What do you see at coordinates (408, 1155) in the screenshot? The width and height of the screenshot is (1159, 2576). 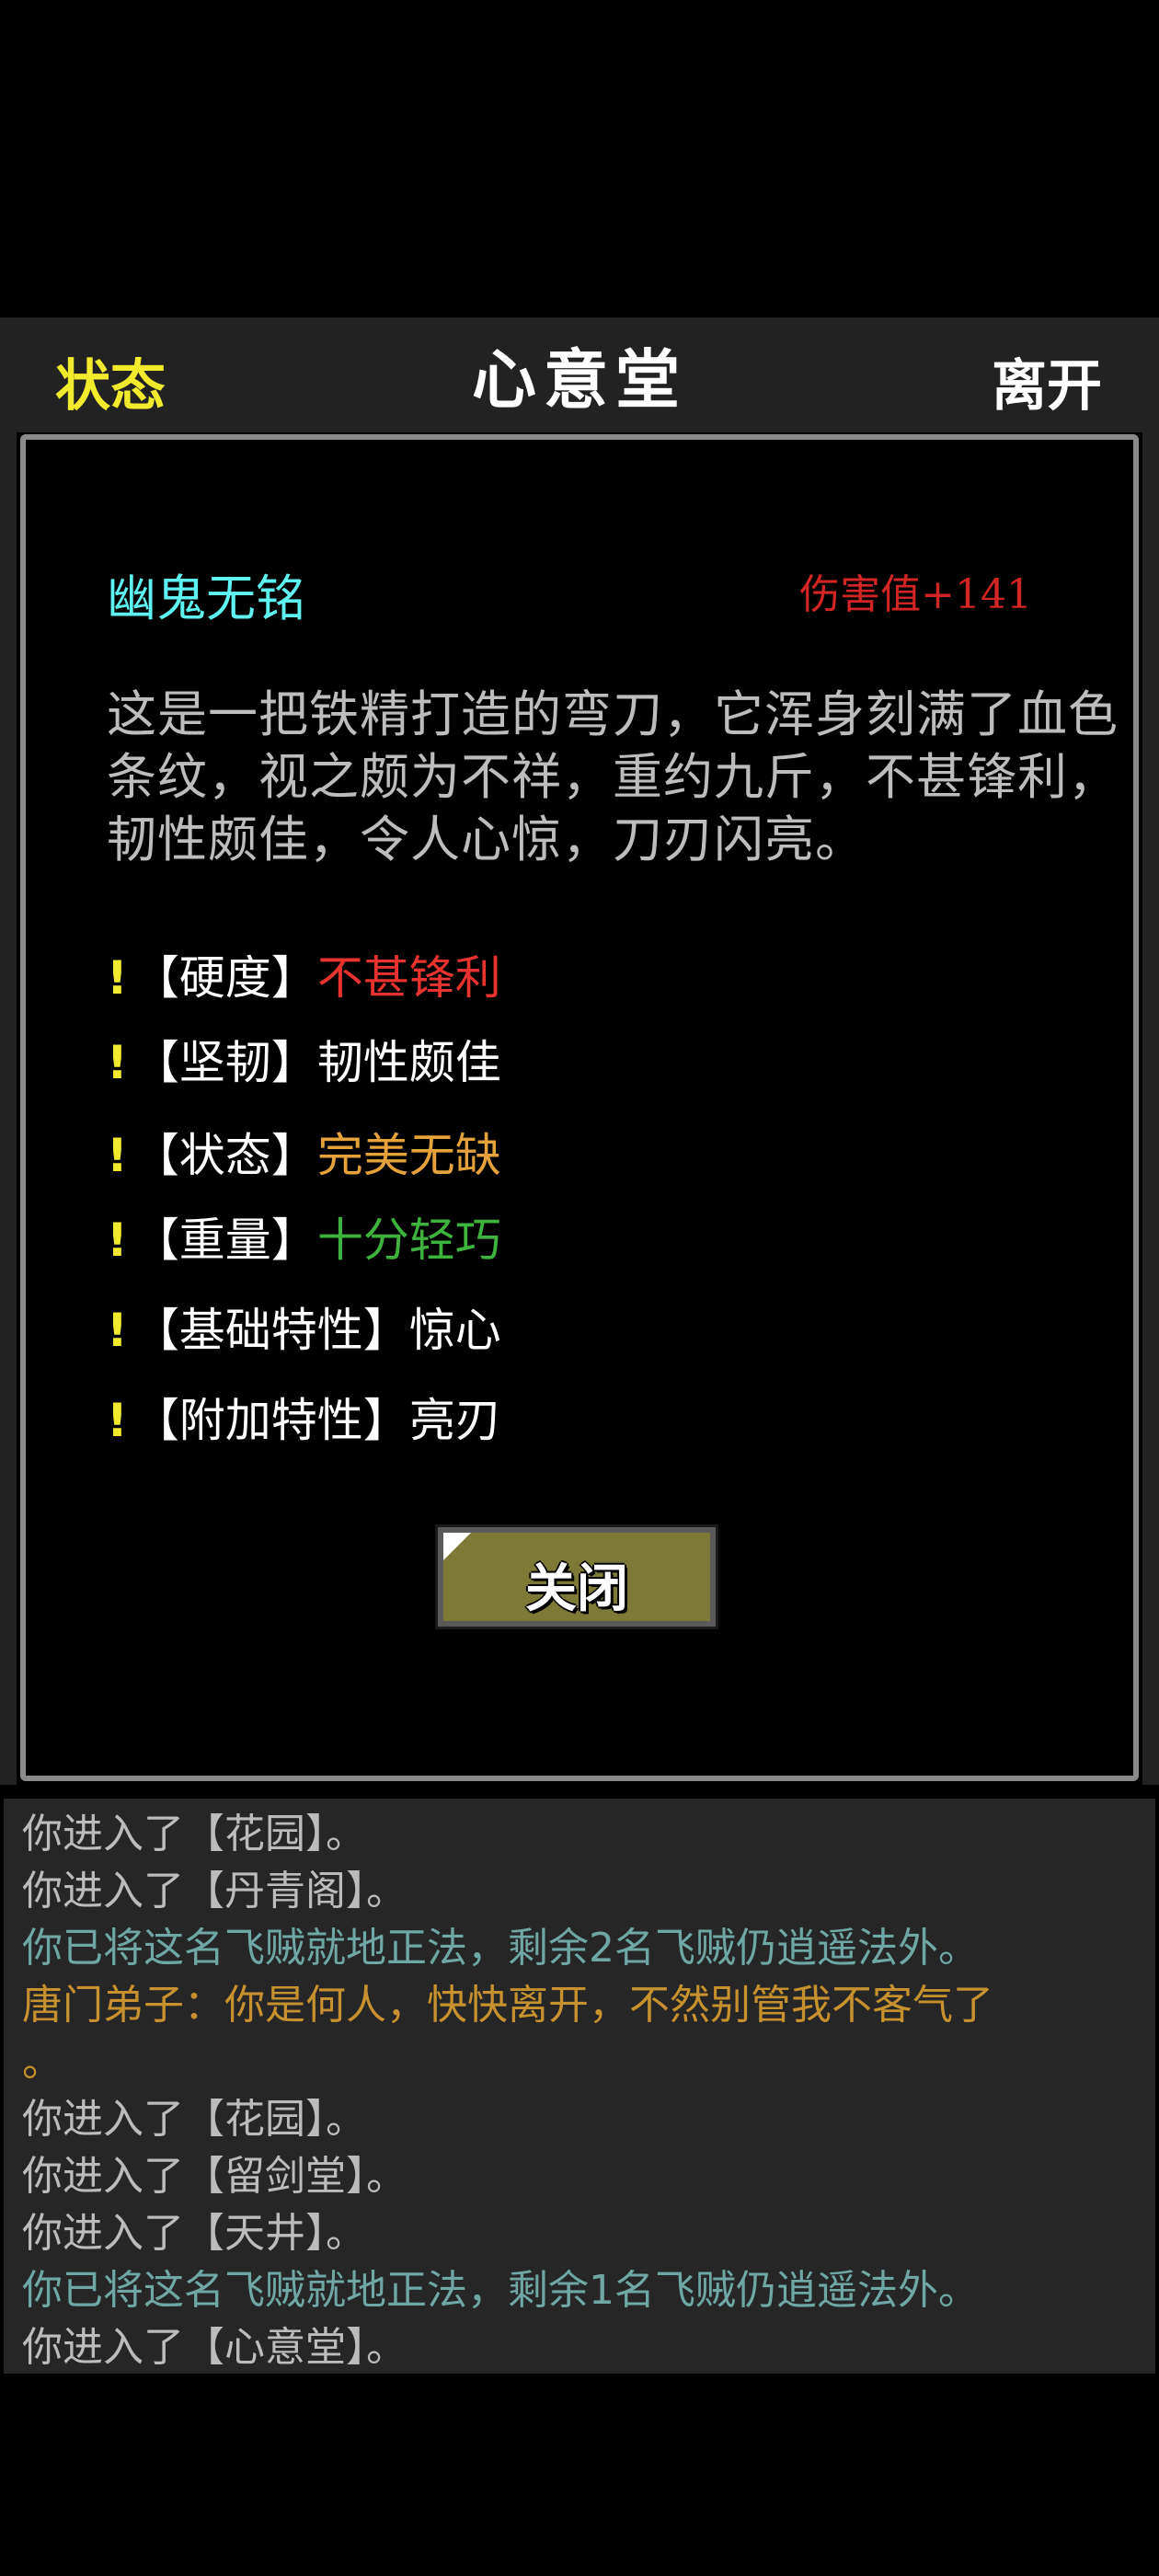 I see `stat-value: 完美无缺` at bounding box center [408, 1155].